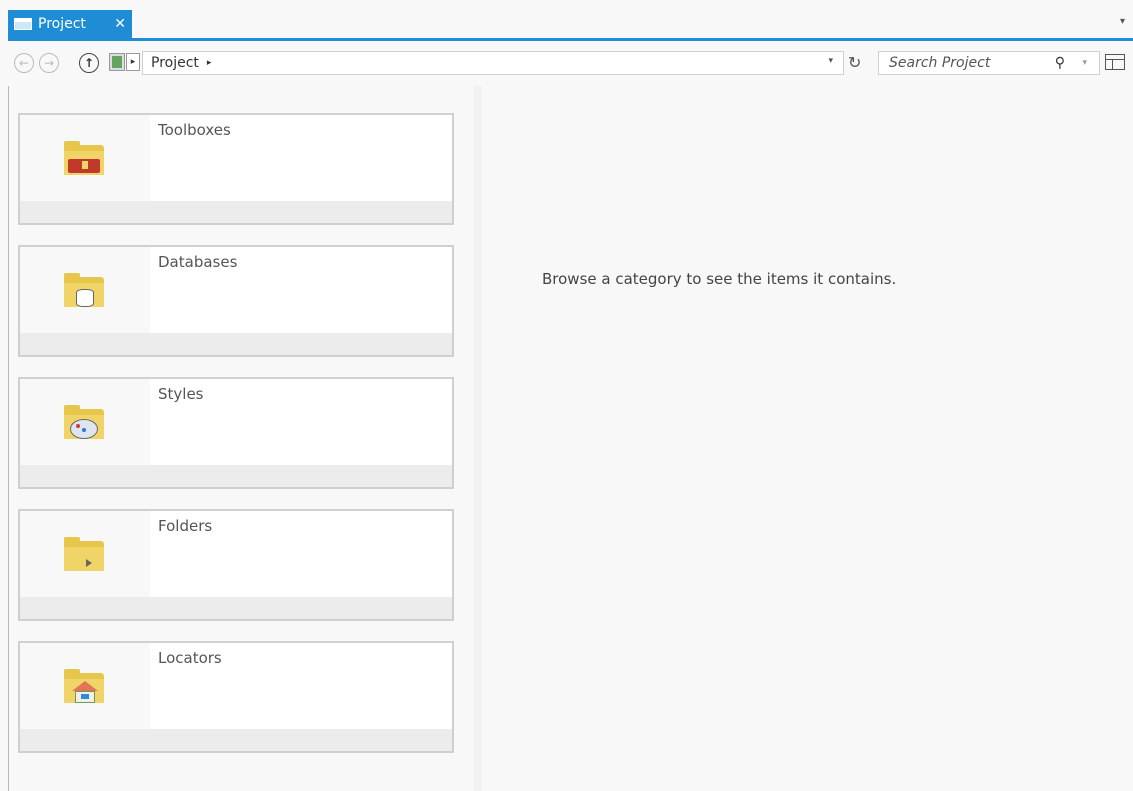  What do you see at coordinates (209, 63) in the screenshot?
I see `breadcrumb-chevron-icon: ▸` at bounding box center [209, 63].